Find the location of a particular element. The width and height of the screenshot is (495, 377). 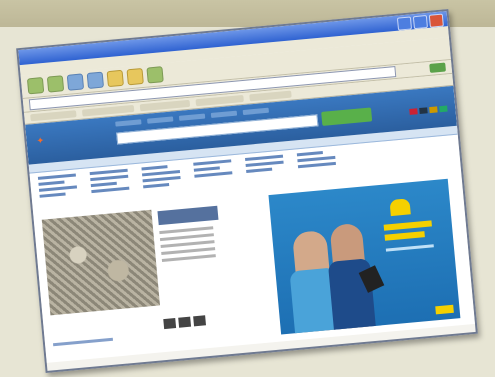

maximize-icon is located at coordinates (420, 22).